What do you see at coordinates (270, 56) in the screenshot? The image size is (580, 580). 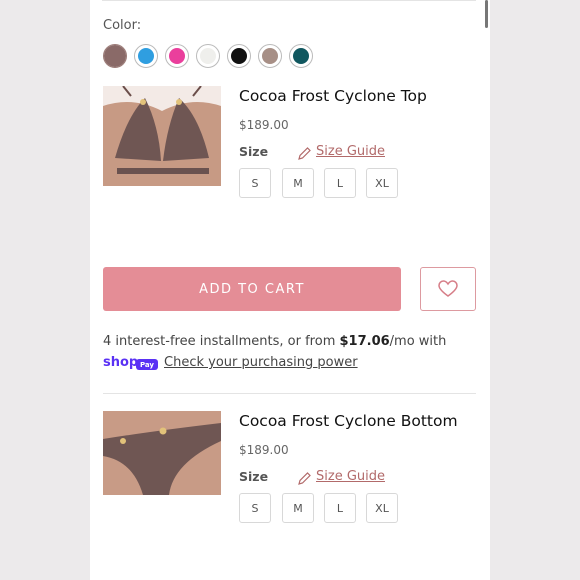 I see `swatch-taupe` at bounding box center [270, 56].